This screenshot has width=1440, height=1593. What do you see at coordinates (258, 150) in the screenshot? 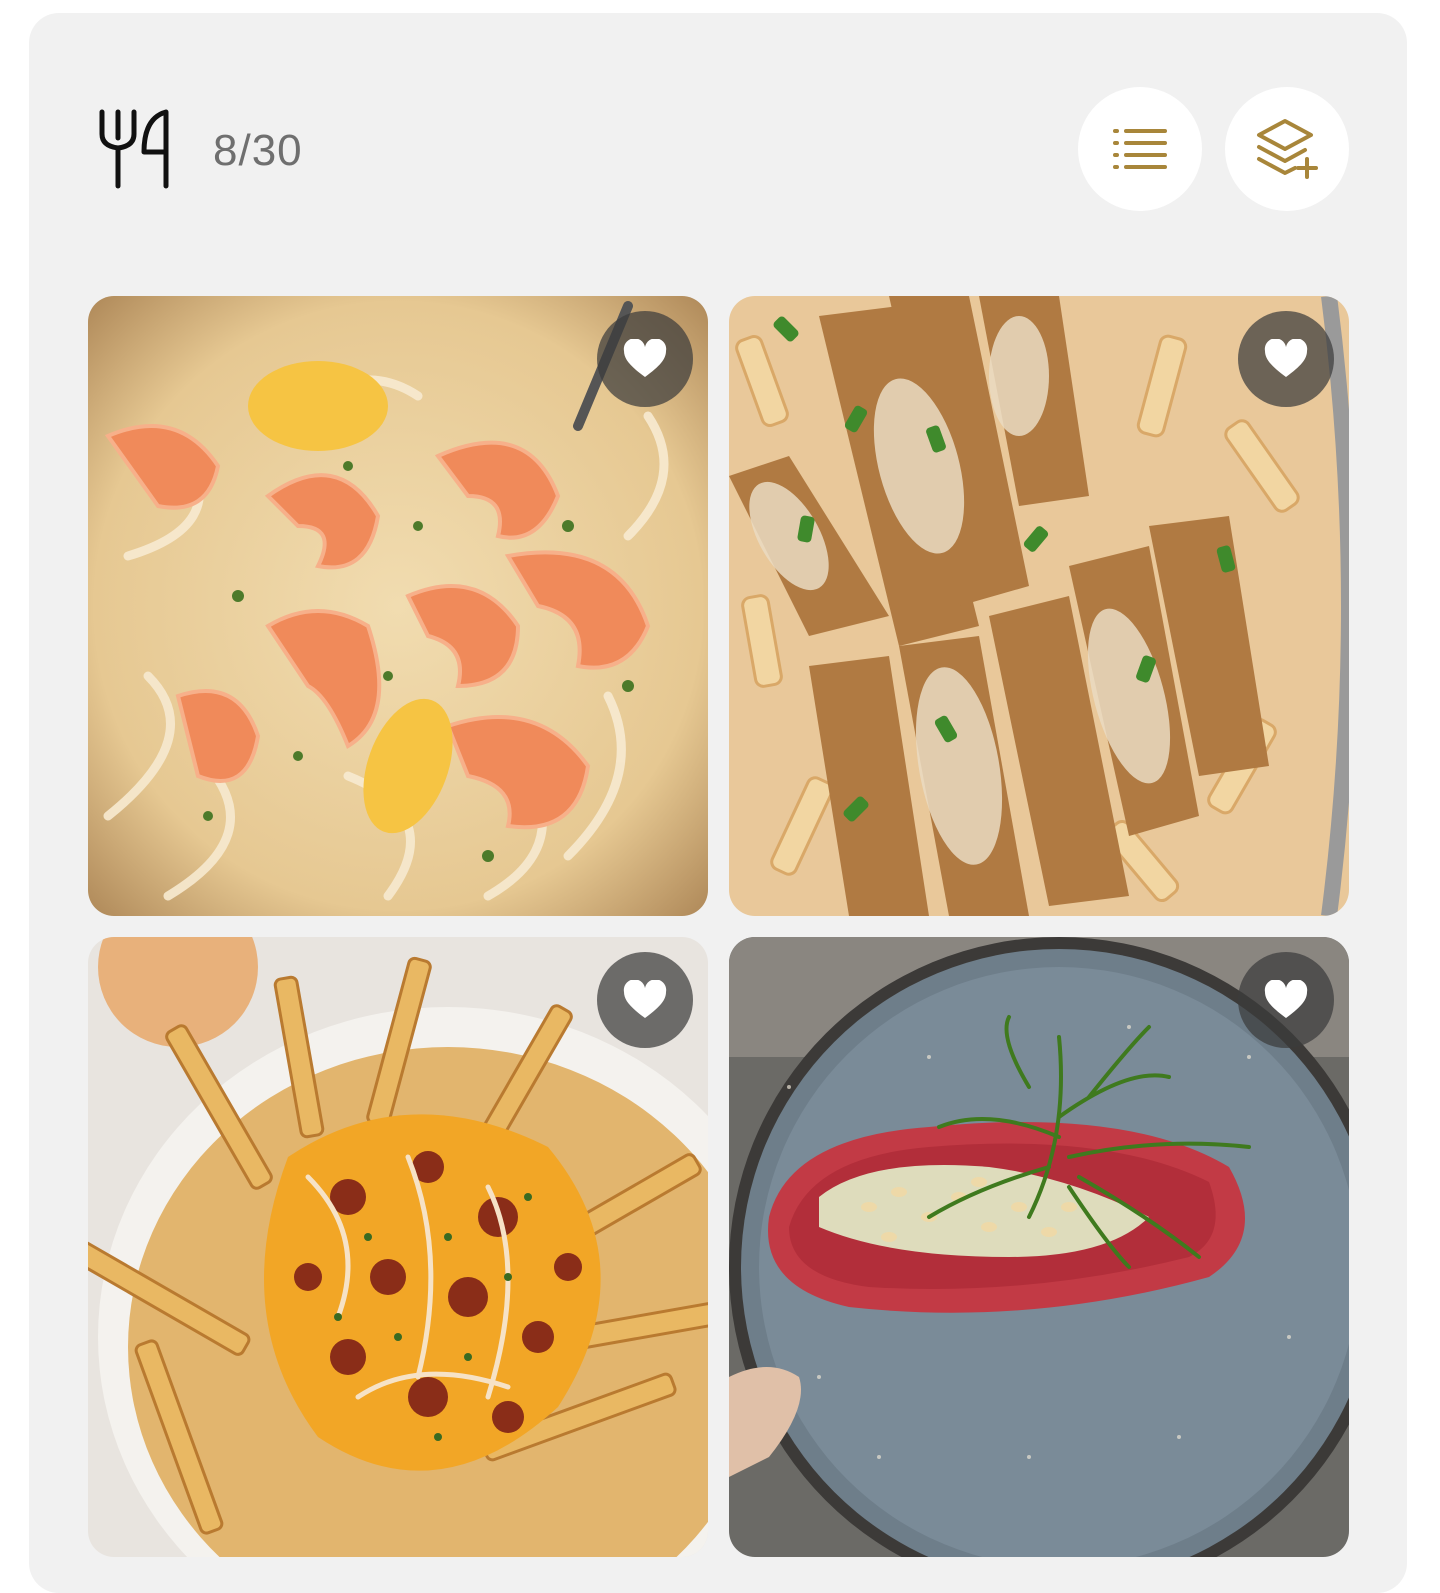
I see `recipe-counter: 8/30` at bounding box center [258, 150].